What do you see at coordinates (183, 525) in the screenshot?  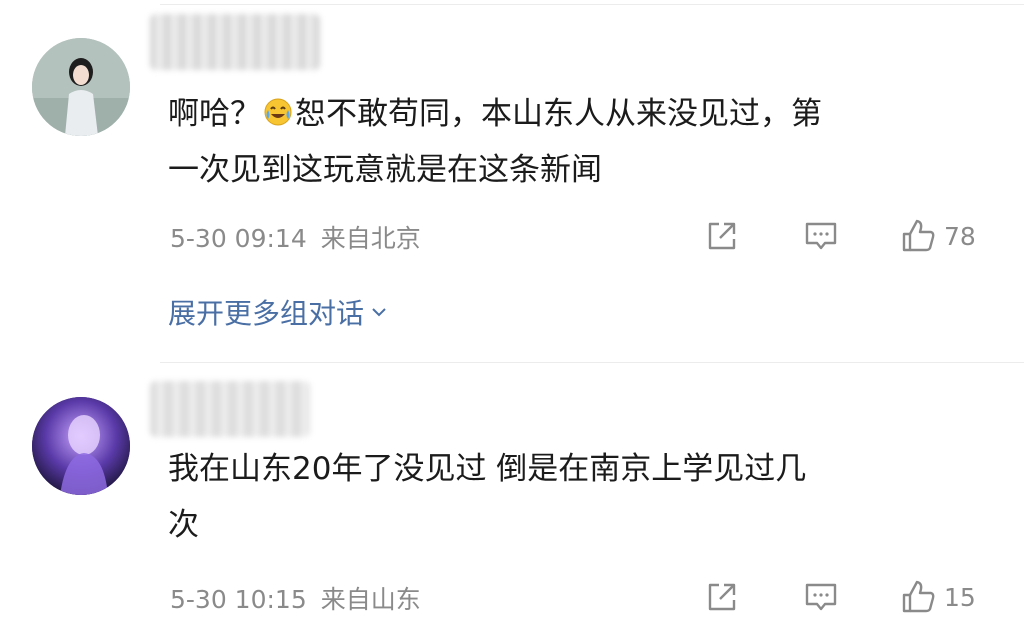 I see `comment-text-line2: 次` at bounding box center [183, 525].